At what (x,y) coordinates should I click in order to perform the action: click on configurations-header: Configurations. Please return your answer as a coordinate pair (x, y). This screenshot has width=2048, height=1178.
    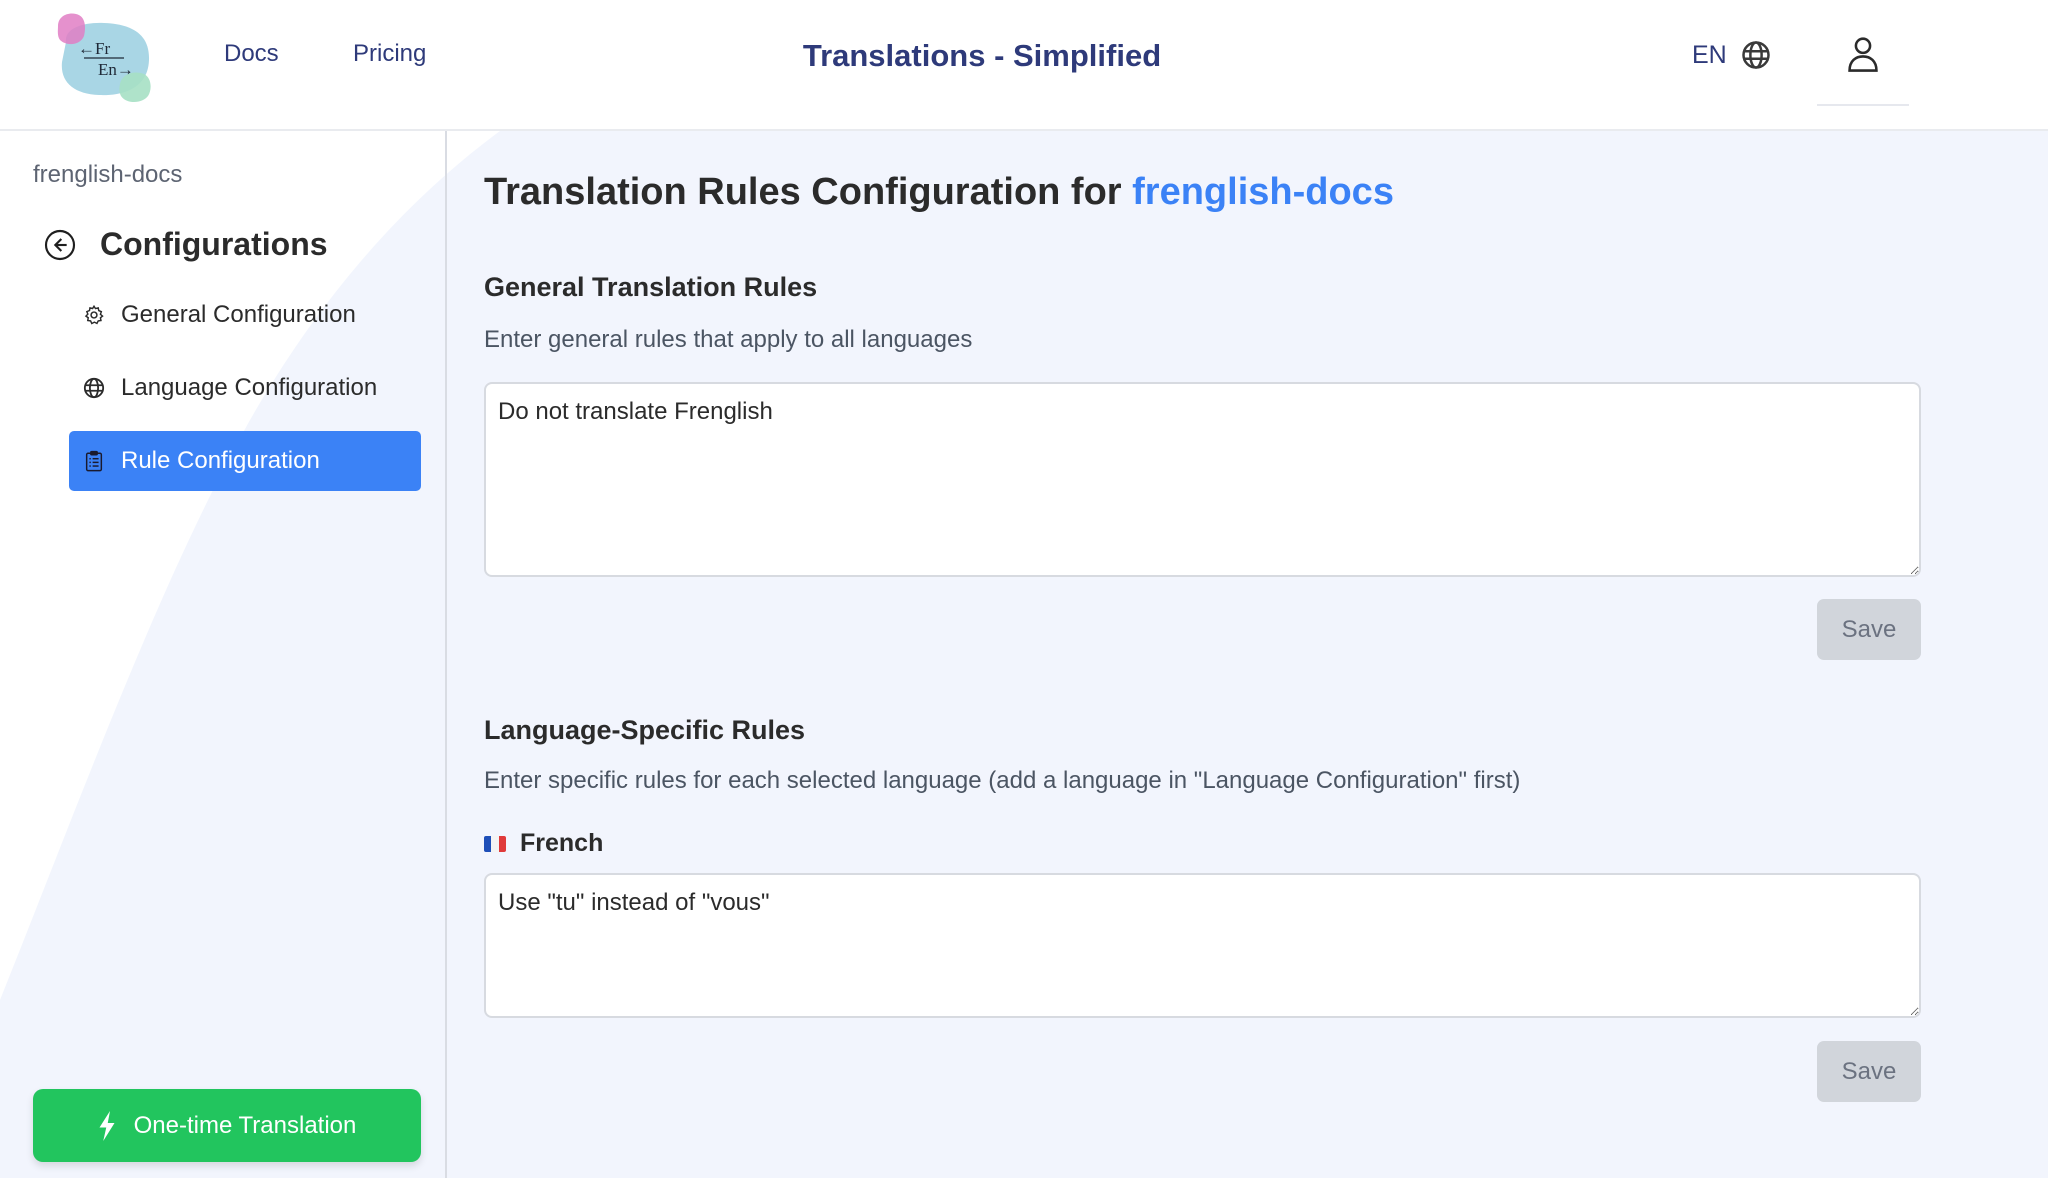
    Looking at the image, I should click on (186, 244).